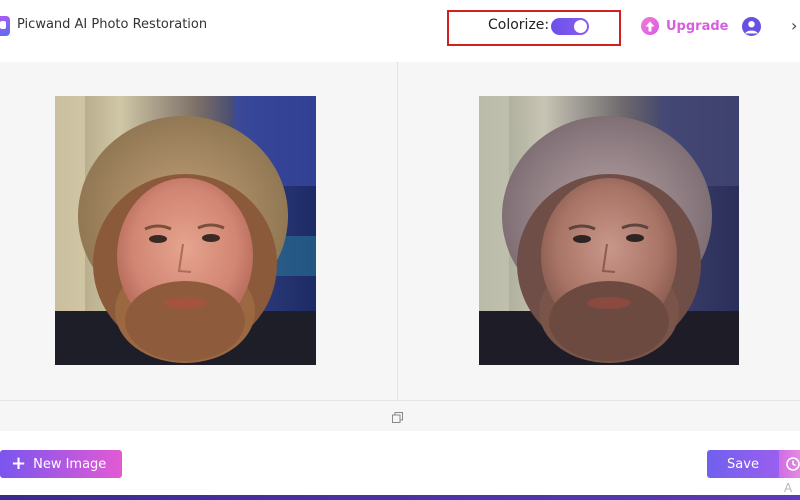 The width and height of the screenshot is (800, 500). I want to click on upgrade-button: Upgrade, so click(684, 26).